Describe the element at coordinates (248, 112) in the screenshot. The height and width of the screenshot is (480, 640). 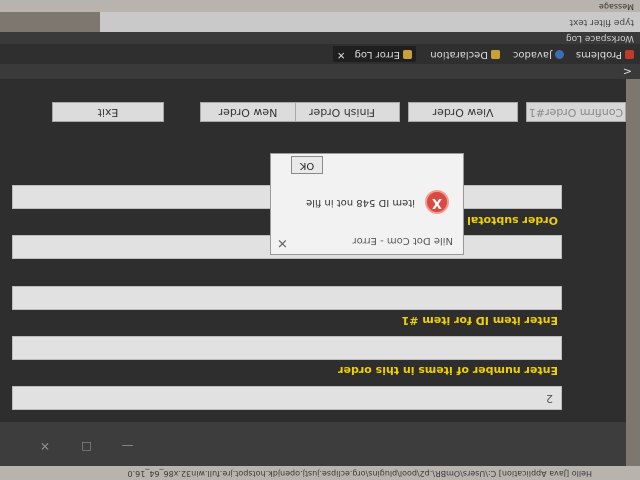
I see `new-order-button: New Order` at that location.